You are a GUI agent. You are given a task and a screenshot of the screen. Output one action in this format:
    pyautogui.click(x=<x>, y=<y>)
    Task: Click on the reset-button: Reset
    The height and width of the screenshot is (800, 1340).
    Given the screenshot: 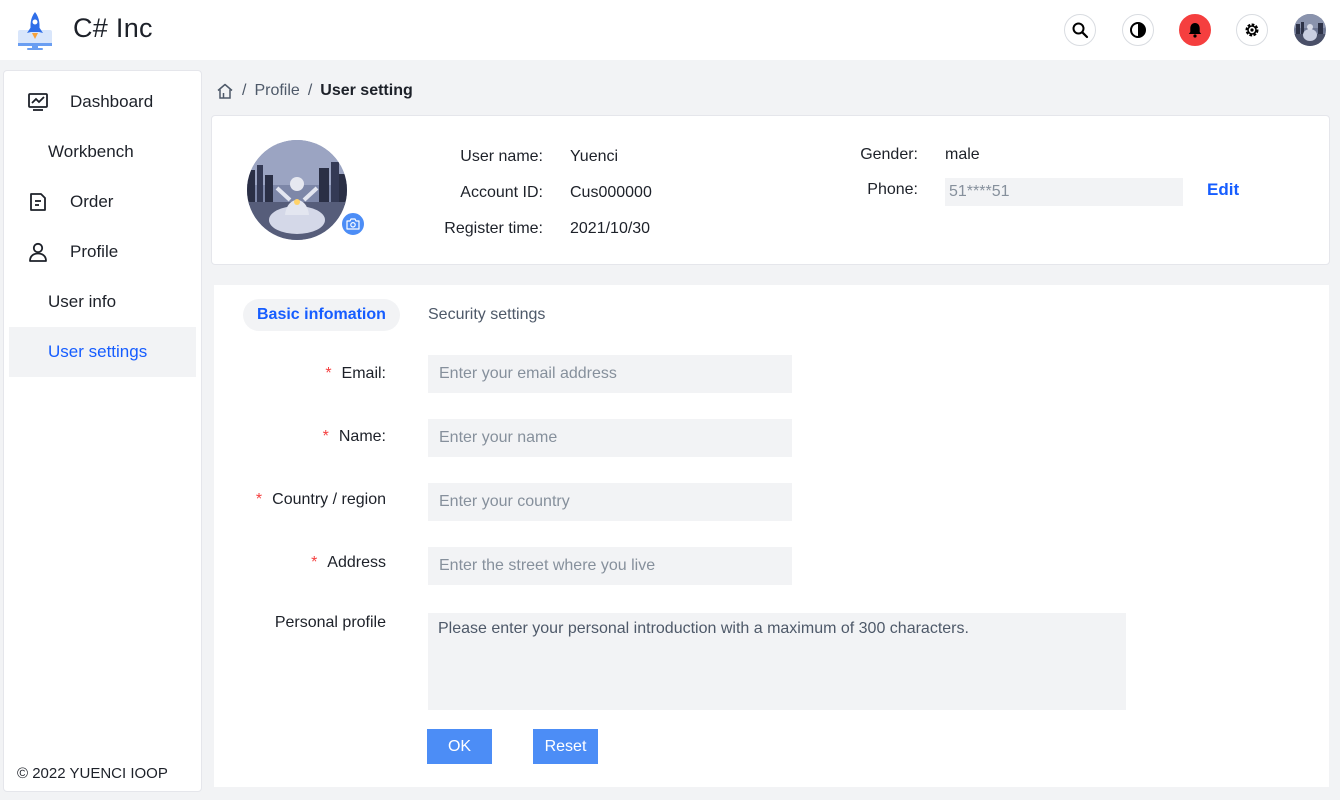 What is the action you would take?
    pyautogui.click(x=565, y=746)
    